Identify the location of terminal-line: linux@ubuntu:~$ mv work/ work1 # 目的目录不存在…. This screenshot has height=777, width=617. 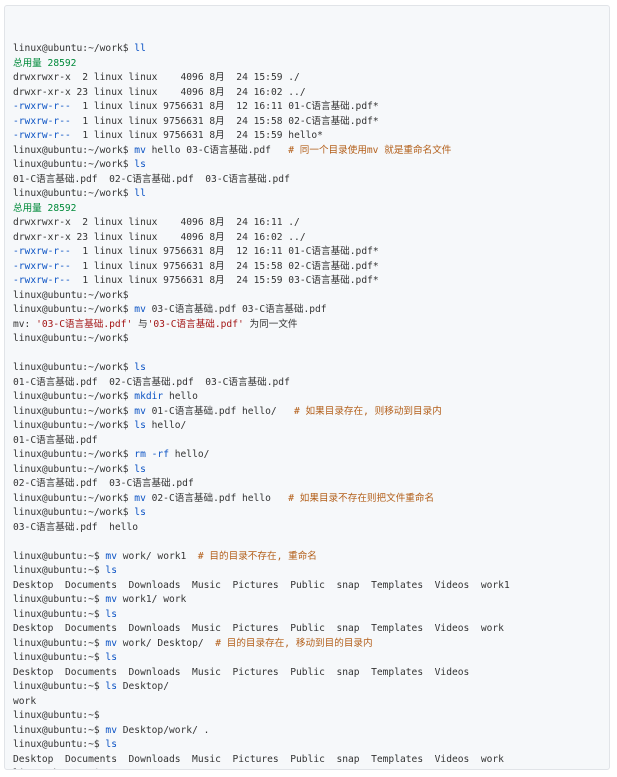
(311, 557).